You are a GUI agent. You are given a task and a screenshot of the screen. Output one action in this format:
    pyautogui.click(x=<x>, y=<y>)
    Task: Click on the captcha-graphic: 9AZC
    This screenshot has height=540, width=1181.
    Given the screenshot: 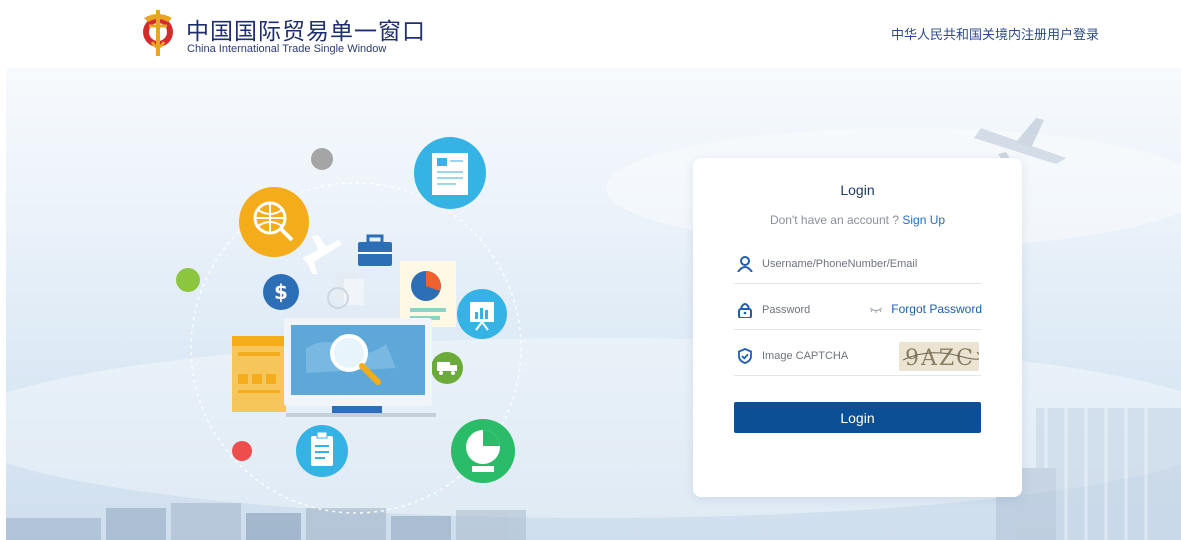 What is the action you would take?
    pyautogui.click(x=939, y=356)
    